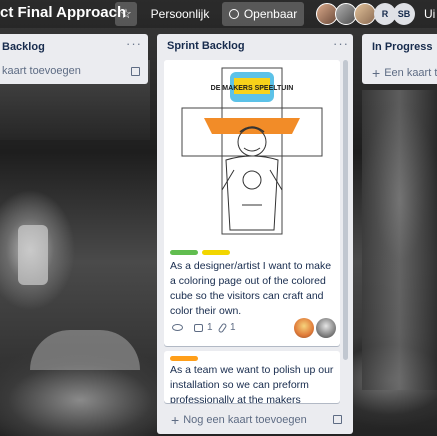 Image resolution: width=437 pixels, height=436 pixels. Describe the element at coordinates (252, 88) in the screenshot. I see `cover-logo-text: DE MAKERS SPEELTUIN` at that location.